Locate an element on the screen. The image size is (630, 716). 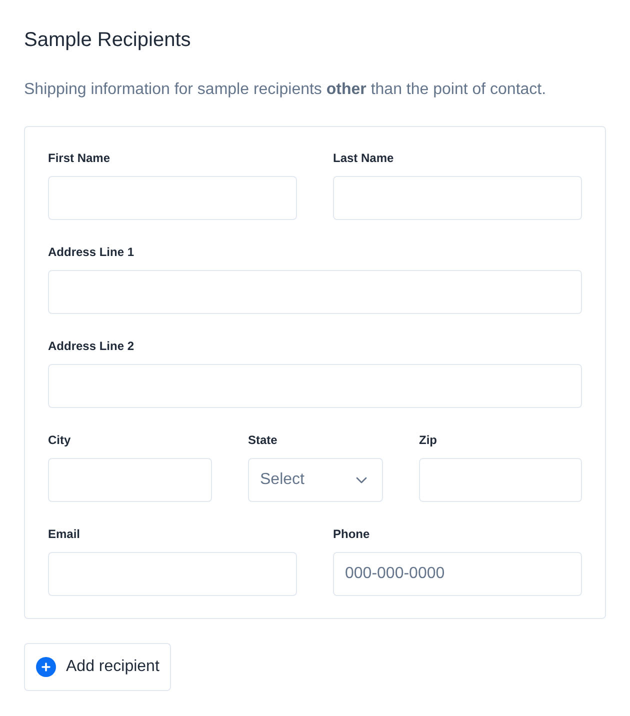
section-description: Shipping information for sample recipients other than the point of contact. is located at coordinates (286, 90).